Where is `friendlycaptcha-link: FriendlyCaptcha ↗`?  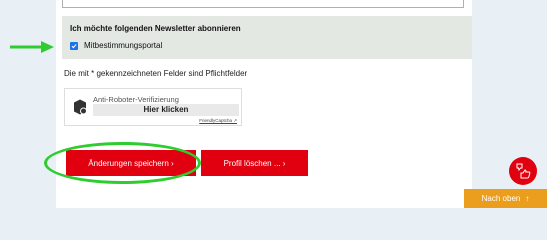 friendlycaptcha-link: FriendlyCaptcha ↗ is located at coordinates (218, 121).